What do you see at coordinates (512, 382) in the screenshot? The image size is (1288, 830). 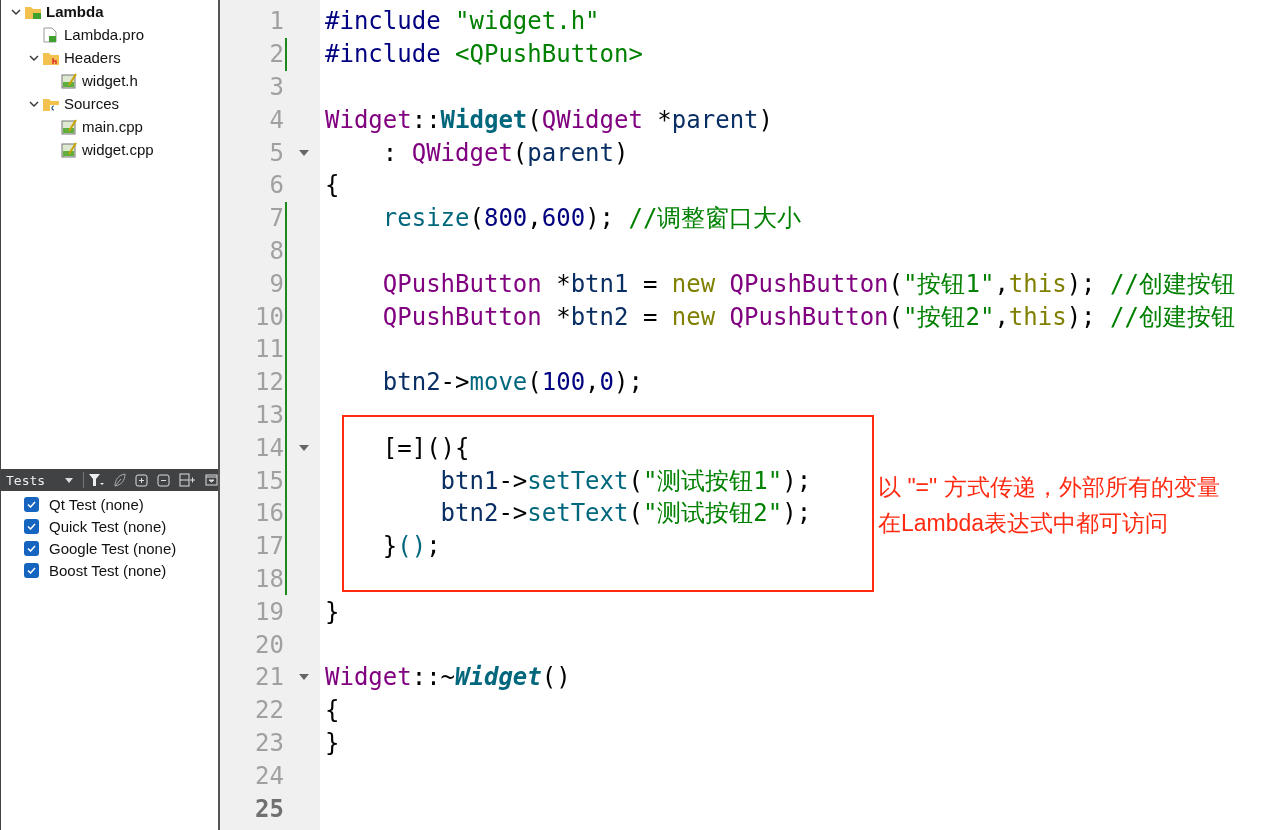 I see `code-line: btn2->move(100,0);` at bounding box center [512, 382].